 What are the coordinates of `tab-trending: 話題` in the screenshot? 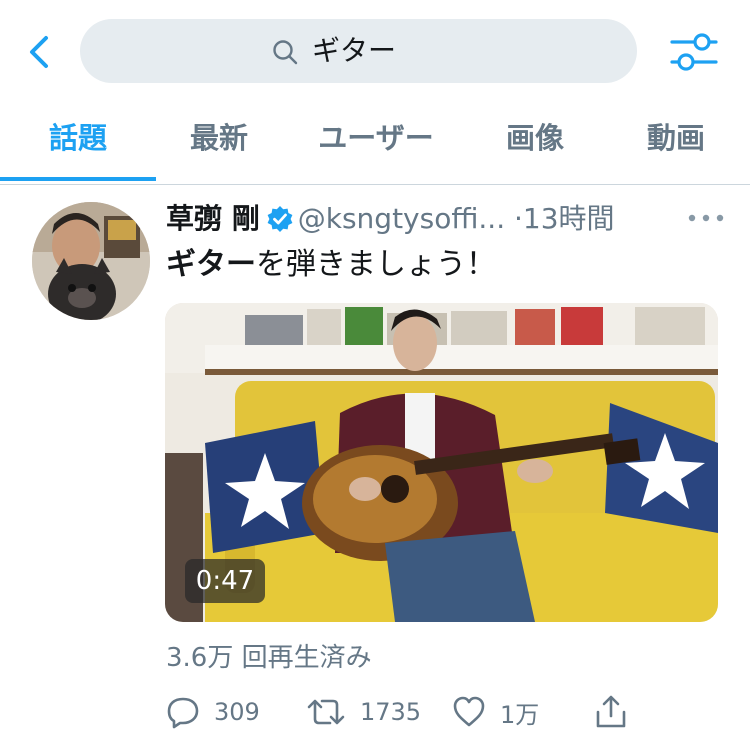 It's located at (78, 144).